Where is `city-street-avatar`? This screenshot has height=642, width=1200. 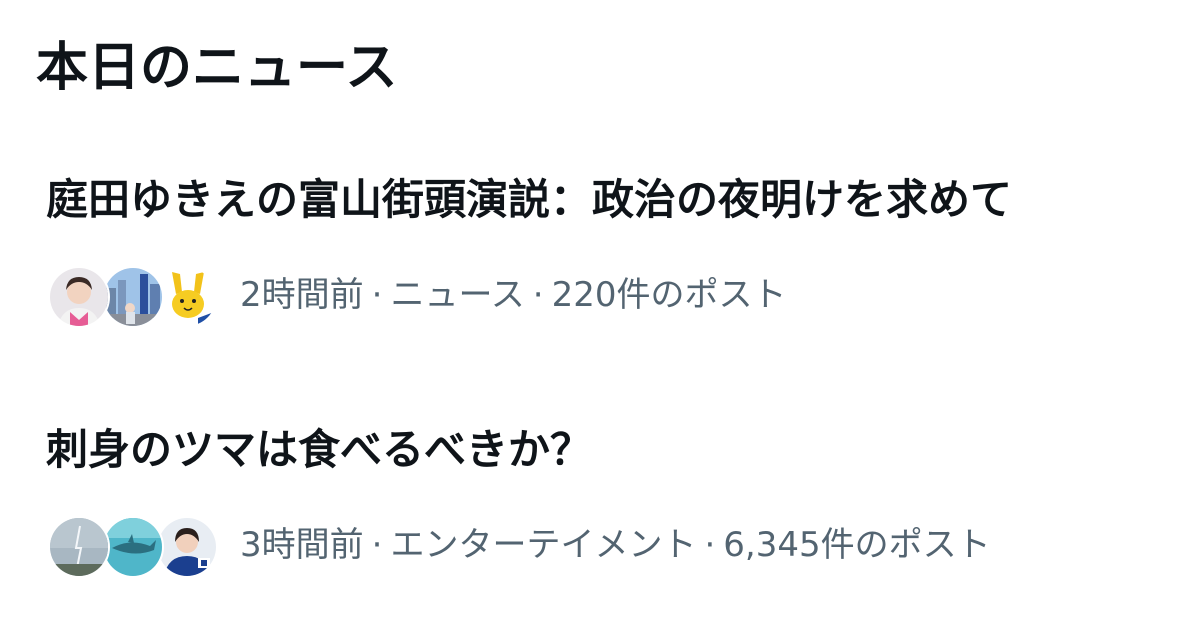 city-street-avatar is located at coordinates (133, 297).